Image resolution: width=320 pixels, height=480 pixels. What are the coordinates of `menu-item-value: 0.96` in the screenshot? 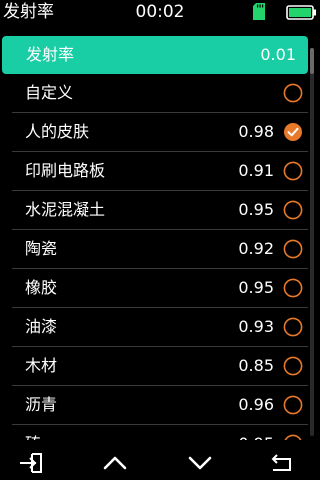 It's located at (256, 404).